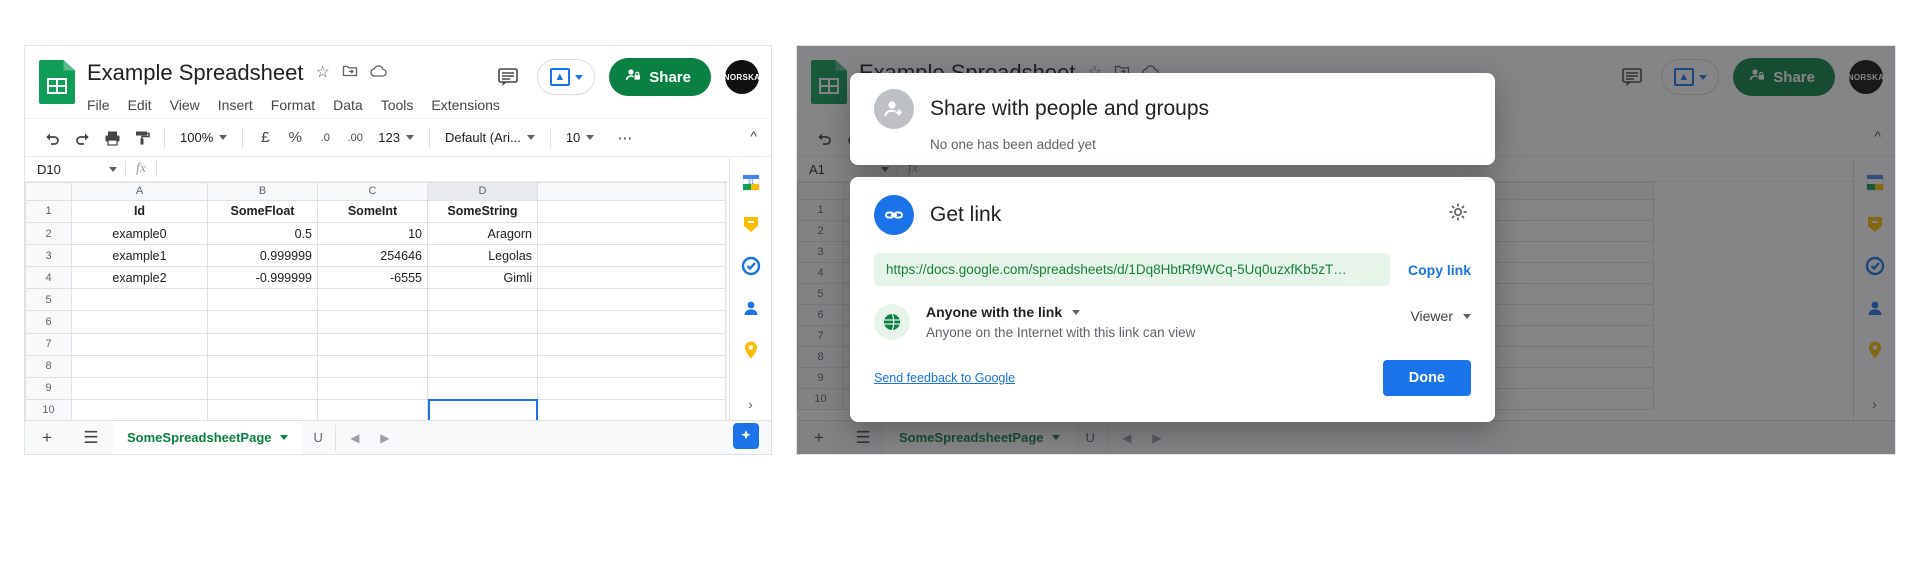 This screenshot has height=587, width=1920. What do you see at coordinates (91, 438) in the screenshot?
I see `all-sheets-icon: ☰` at bounding box center [91, 438].